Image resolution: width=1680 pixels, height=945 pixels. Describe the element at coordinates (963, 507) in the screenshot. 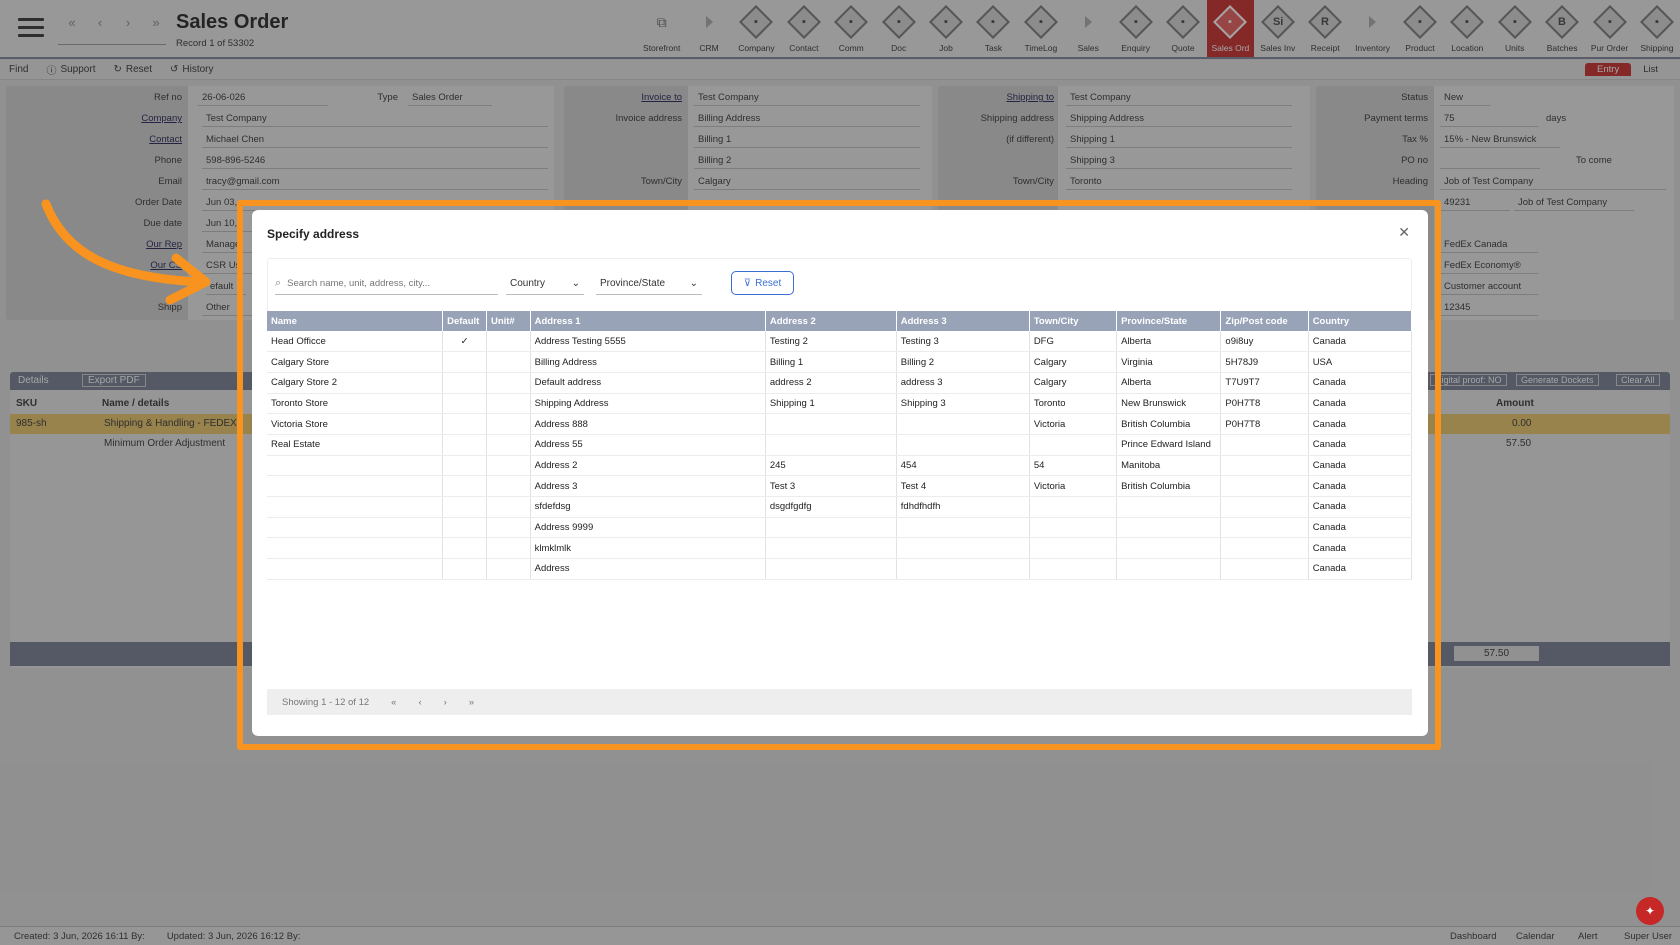

I see `table-cell: fdhdfhdfh` at that location.